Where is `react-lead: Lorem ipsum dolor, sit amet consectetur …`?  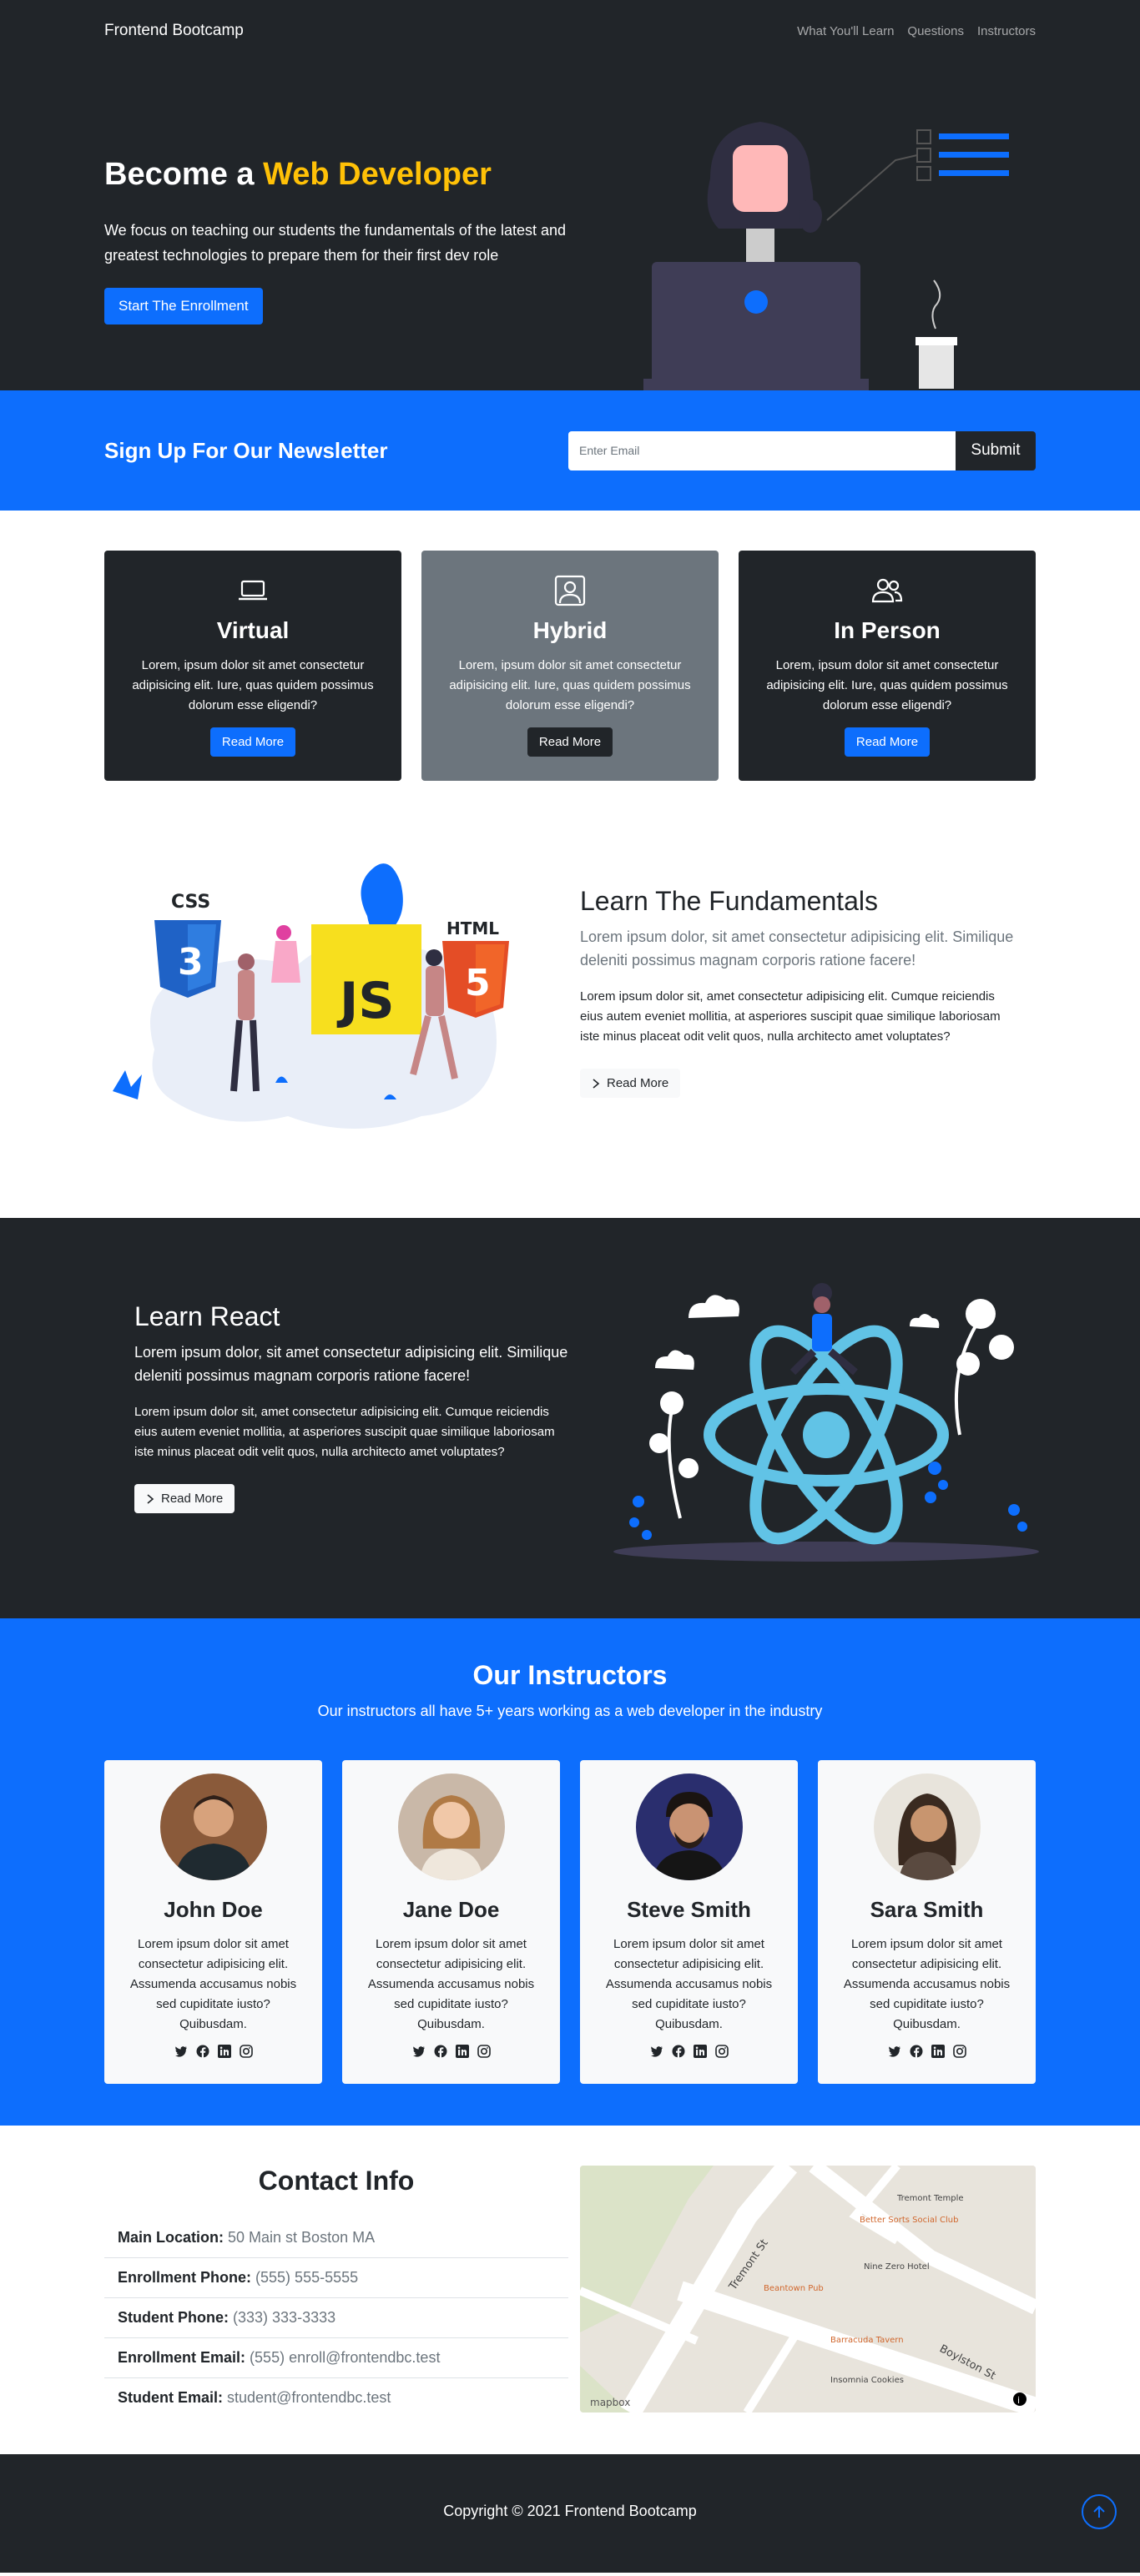 react-lead: Lorem ipsum dolor, sit amet consectetur … is located at coordinates (351, 1364).